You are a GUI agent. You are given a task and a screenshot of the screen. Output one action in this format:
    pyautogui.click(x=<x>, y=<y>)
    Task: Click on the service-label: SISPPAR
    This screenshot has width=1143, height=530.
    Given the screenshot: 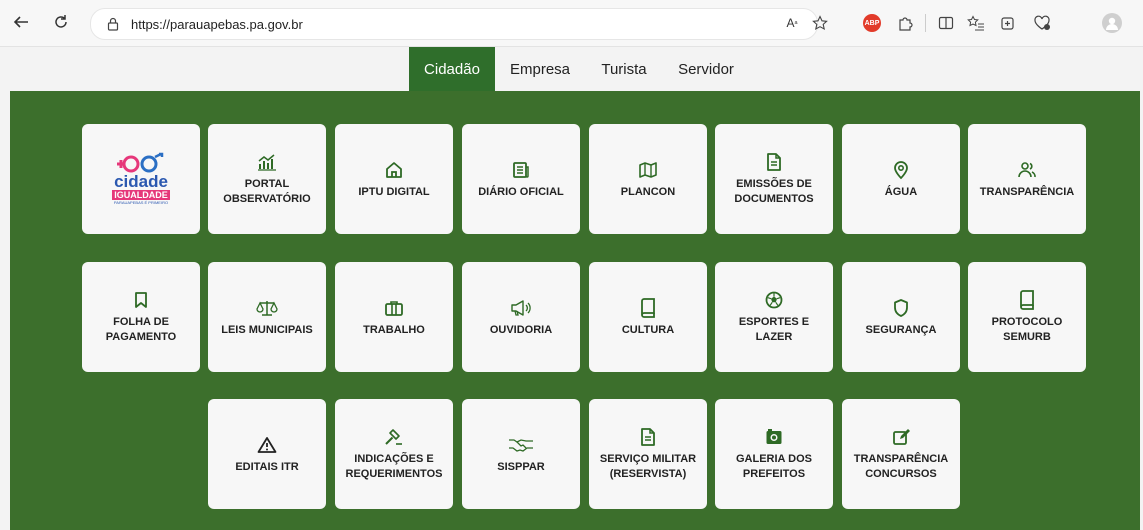 What is the action you would take?
    pyautogui.click(x=521, y=466)
    